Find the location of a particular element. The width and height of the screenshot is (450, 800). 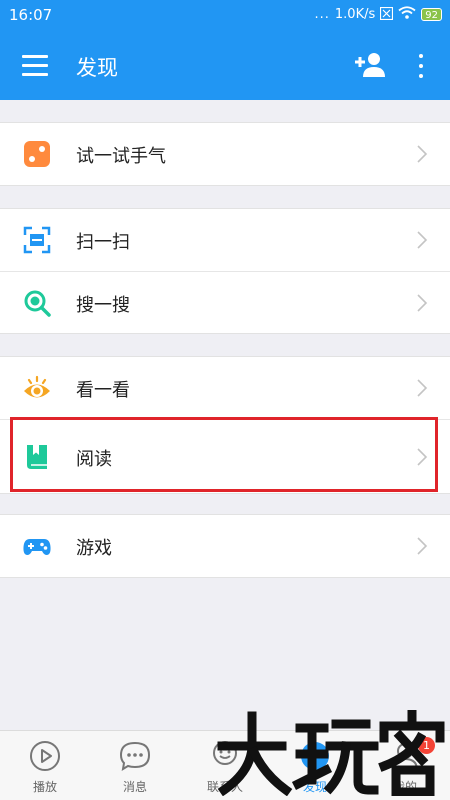

chat-icon is located at coordinates (135, 756).